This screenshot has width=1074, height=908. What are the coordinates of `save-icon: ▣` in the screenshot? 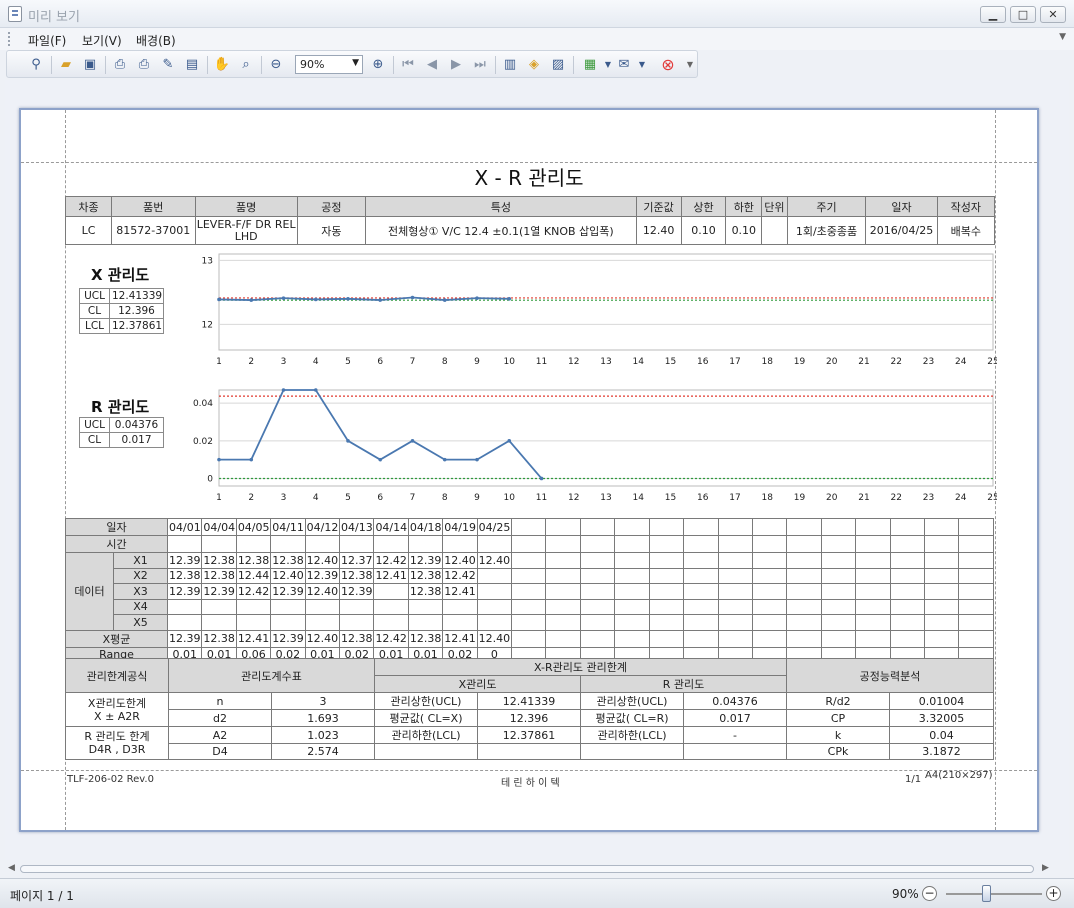 It's located at (90, 65).